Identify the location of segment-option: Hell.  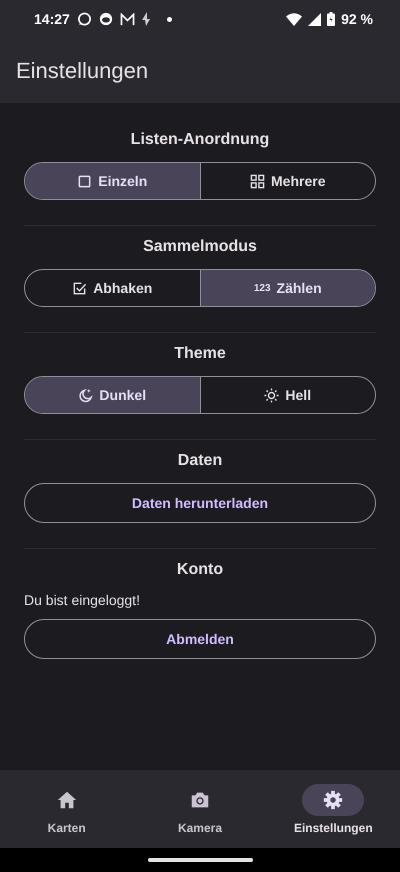
(287, 395).